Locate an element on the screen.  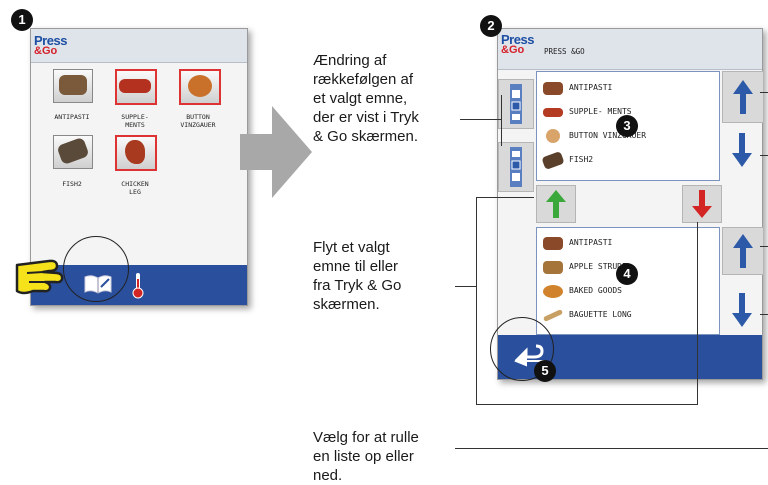
arrow-up-green-icon is located at coordinates (556, 206).